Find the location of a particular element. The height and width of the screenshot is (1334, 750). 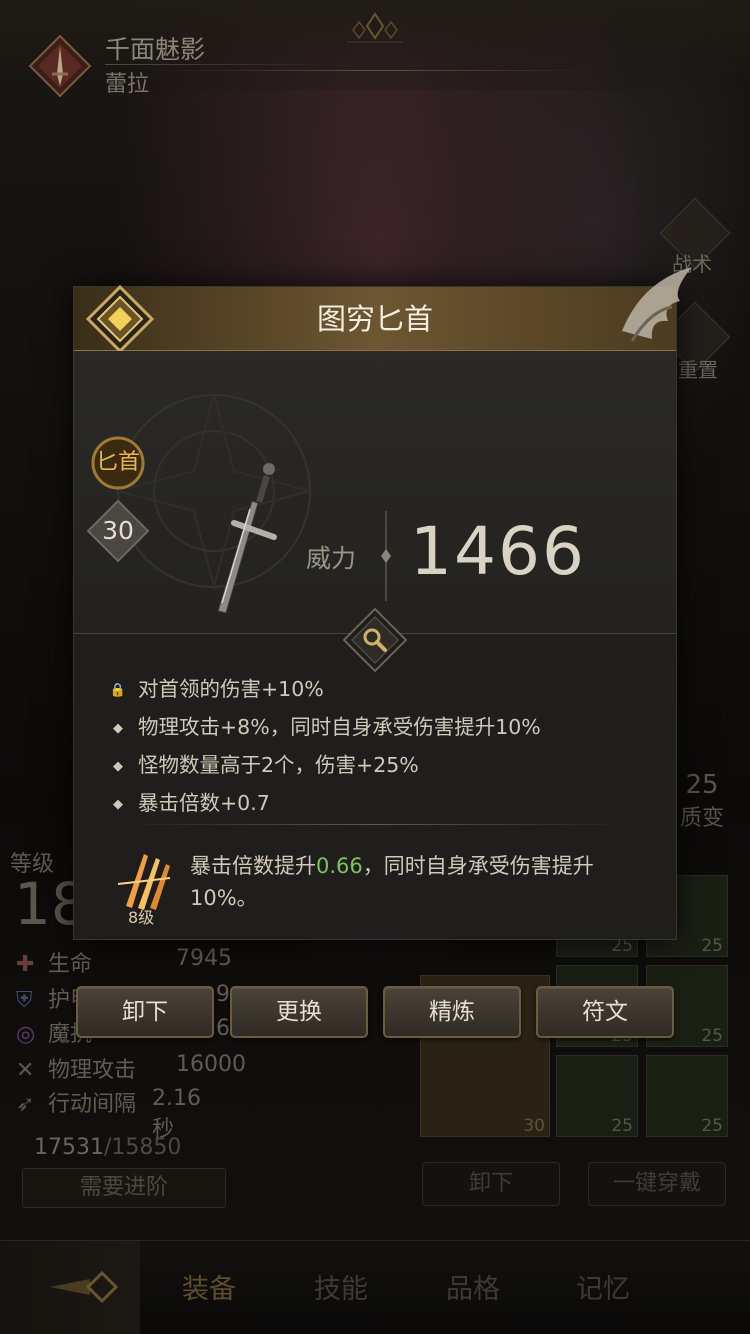

advance-button: 需要进阶 is located at coordinates (124, 1188).